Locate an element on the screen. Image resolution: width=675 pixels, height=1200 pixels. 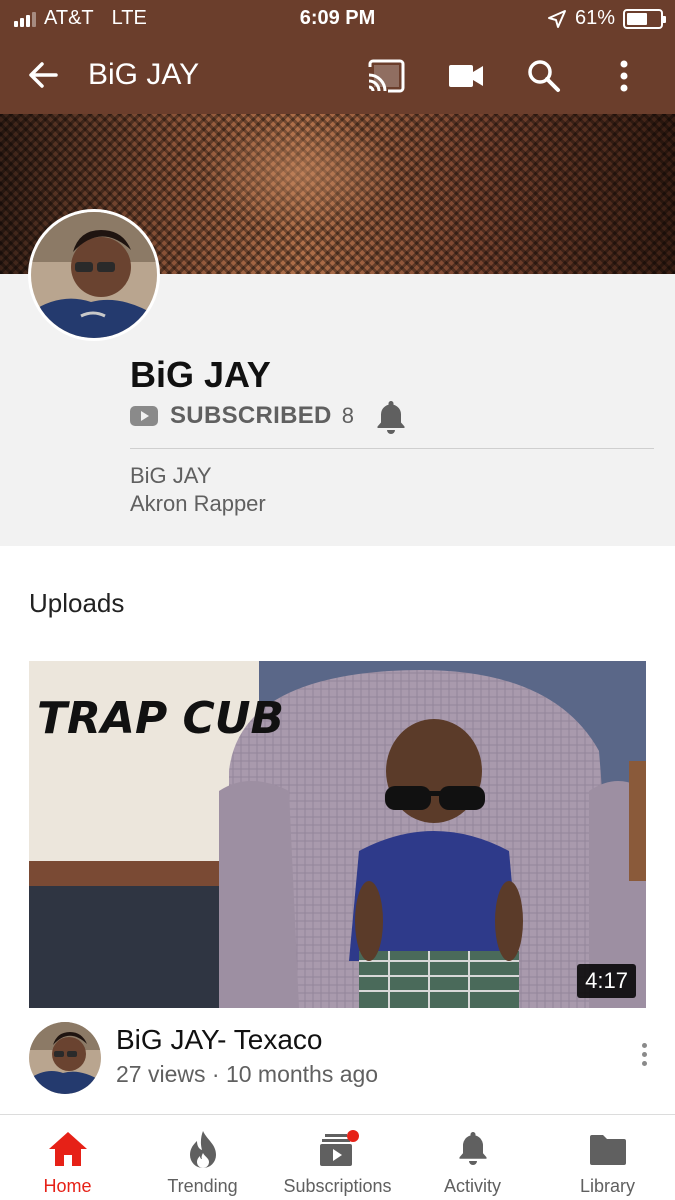
more-vert-icon is located at coordinates (624, 76).